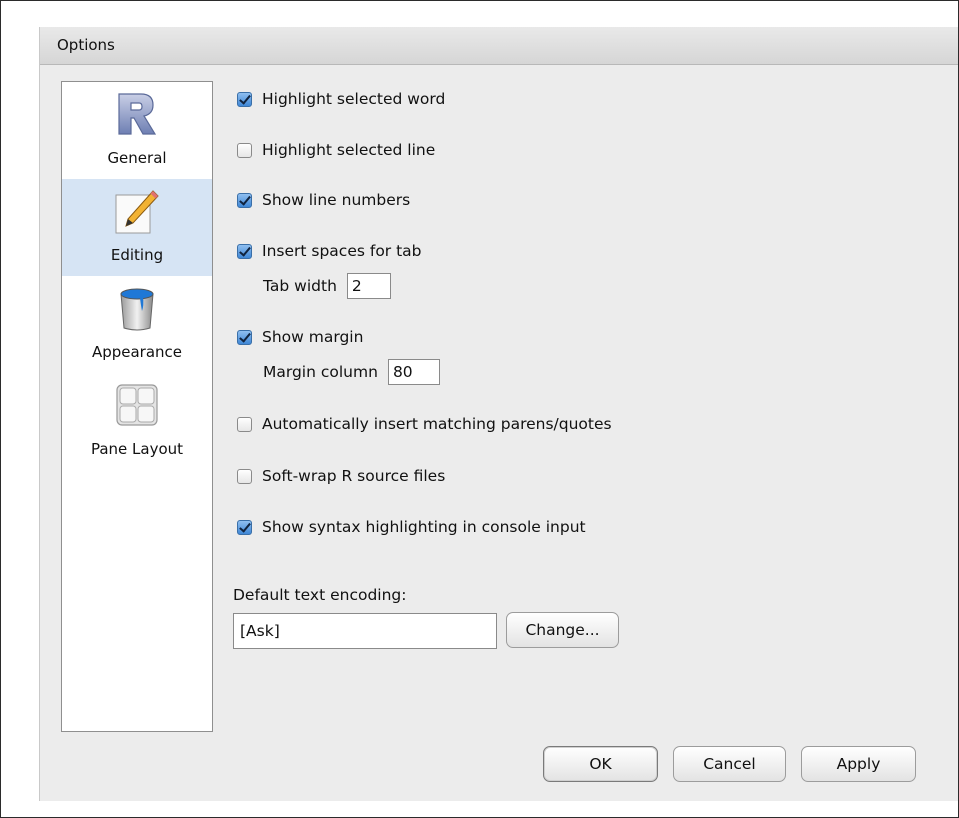 The image size is (959, 818). I want to click on sidebar-item-label: General, so click(137, 158).